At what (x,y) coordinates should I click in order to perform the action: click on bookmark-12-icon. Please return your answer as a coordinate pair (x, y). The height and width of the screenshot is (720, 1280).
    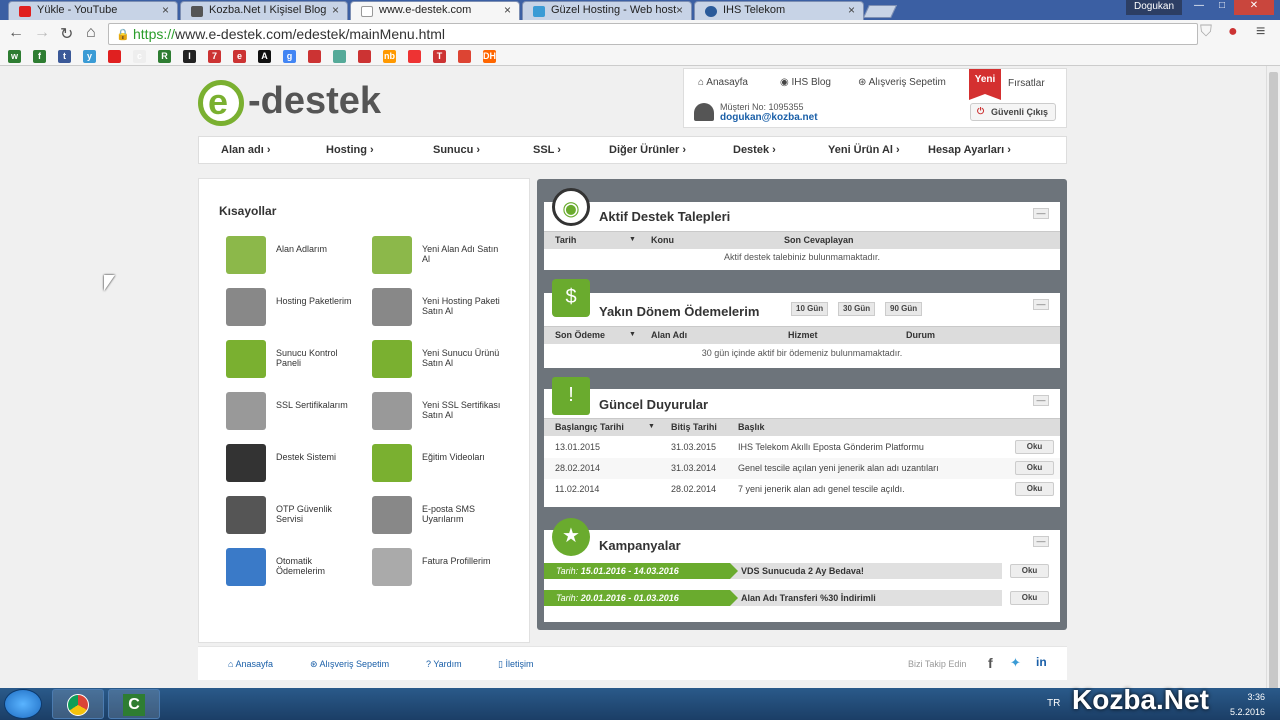
    Looking at the image, I should click on (314, 56).